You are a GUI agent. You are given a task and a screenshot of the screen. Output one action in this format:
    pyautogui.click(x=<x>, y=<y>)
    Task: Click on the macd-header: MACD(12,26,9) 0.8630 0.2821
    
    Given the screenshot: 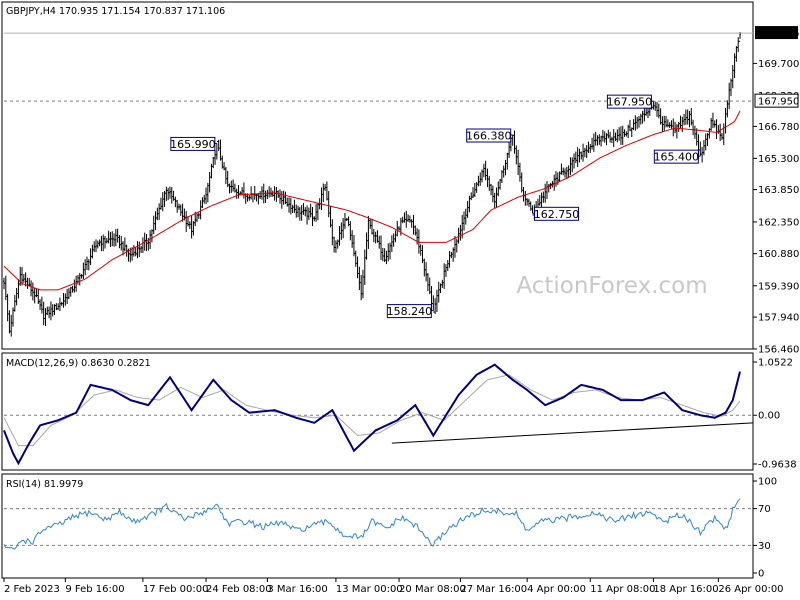 What is the action you would take?
    pyautogui.click(x=78, y=363)
    